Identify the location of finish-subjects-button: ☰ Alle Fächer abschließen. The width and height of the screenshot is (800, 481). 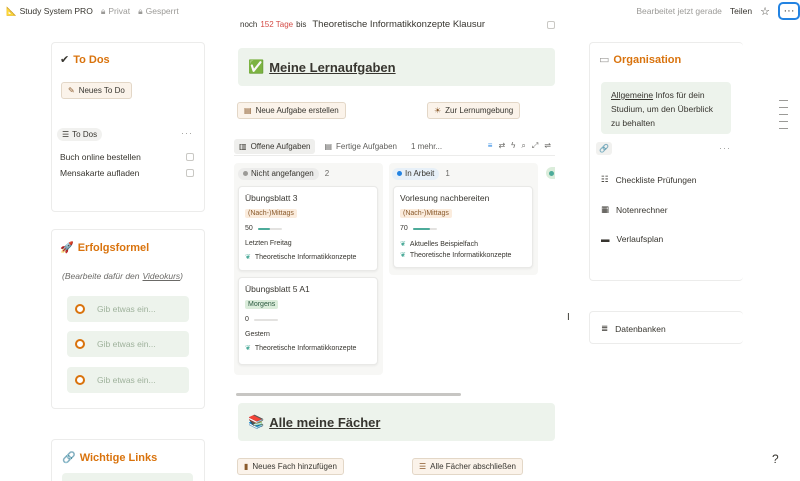
(467, 466).